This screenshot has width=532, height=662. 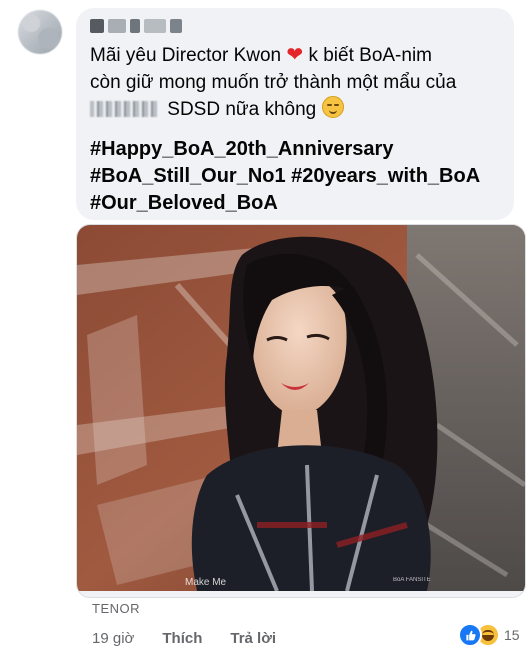 I want to click on comment-line-4: SDSD nữa không, so click(x=242, y=109).